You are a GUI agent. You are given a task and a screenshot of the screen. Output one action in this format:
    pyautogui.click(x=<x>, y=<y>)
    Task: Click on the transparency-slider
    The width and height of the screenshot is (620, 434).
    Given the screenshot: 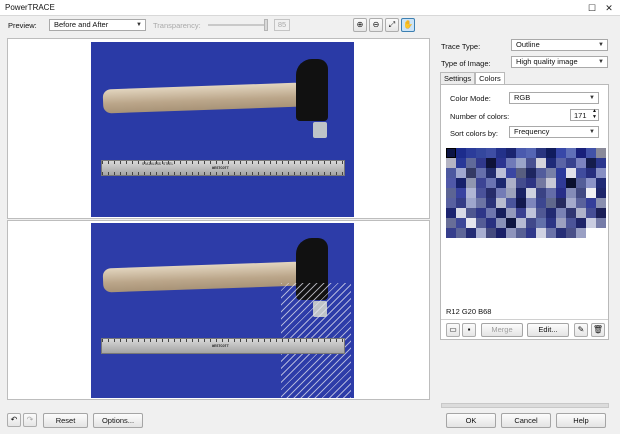 What is the action you would take?
    pyautogui.click(x=238, y=25)
    